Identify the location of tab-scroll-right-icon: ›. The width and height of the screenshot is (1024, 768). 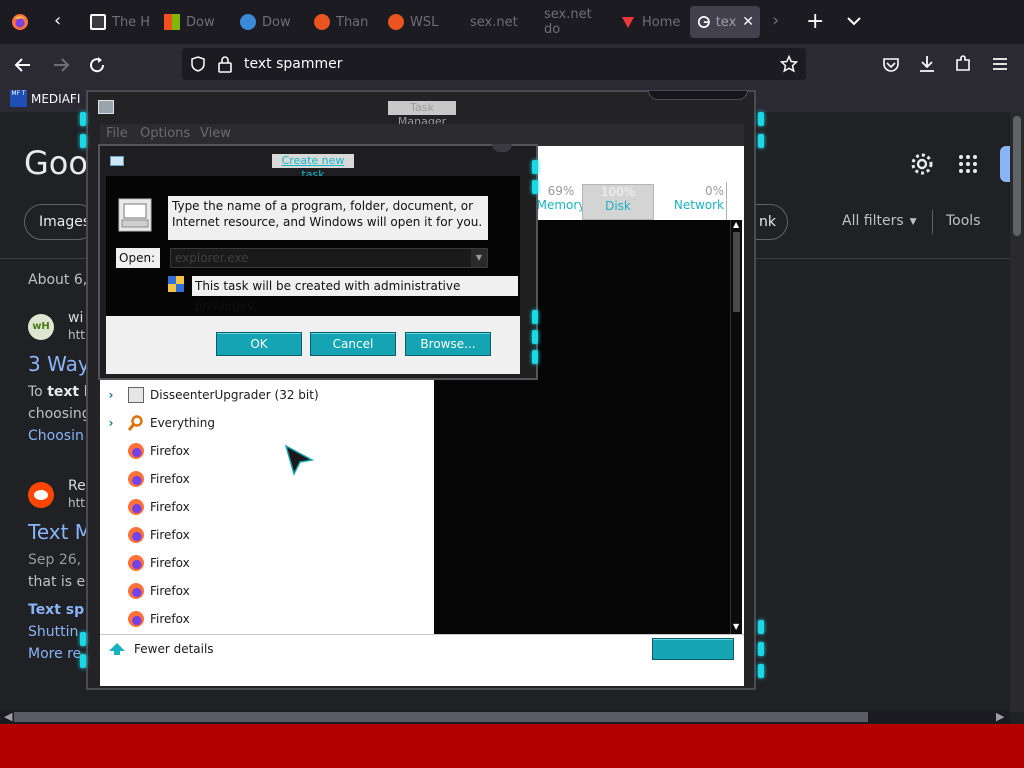
(775, 21).